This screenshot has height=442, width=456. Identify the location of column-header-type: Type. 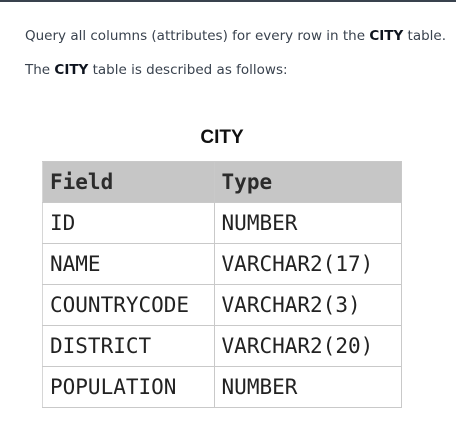
(308, 182).